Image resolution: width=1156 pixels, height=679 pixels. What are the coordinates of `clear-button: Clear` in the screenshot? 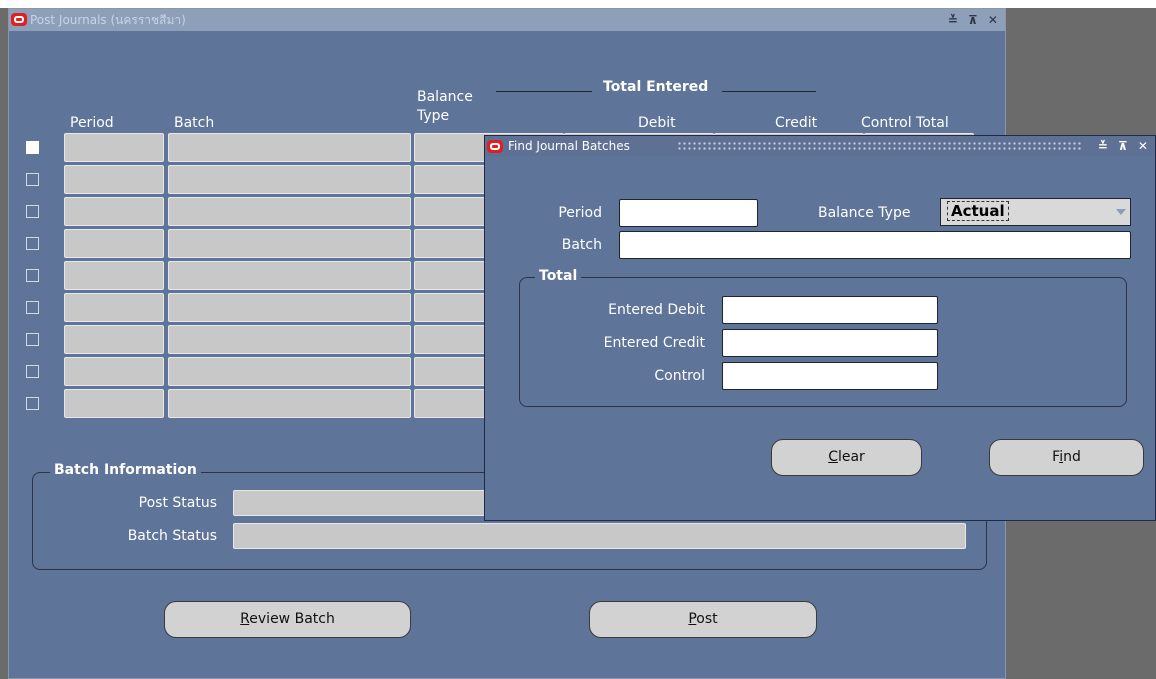 It's located at (846, 457).